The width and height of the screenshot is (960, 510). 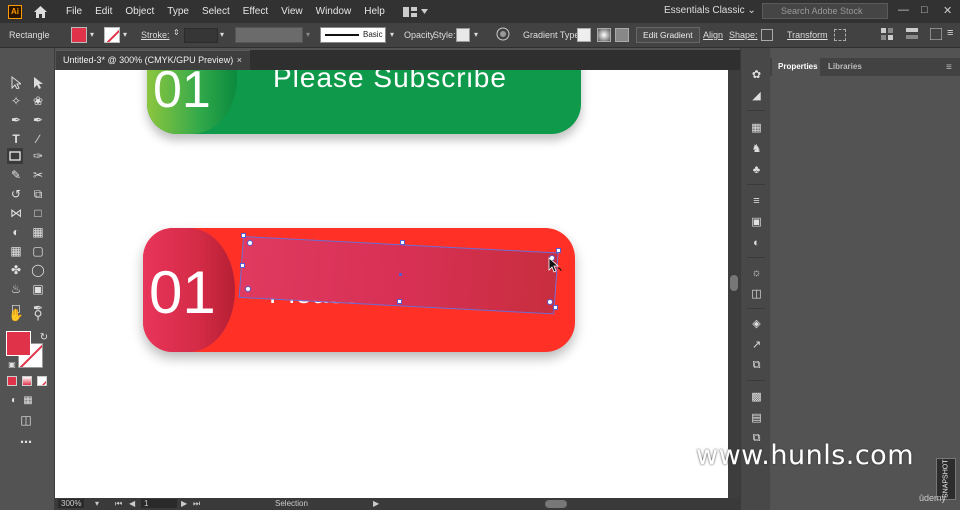 I want to click on curvature-tool-icon: ✒, so click(x=38, y=120).